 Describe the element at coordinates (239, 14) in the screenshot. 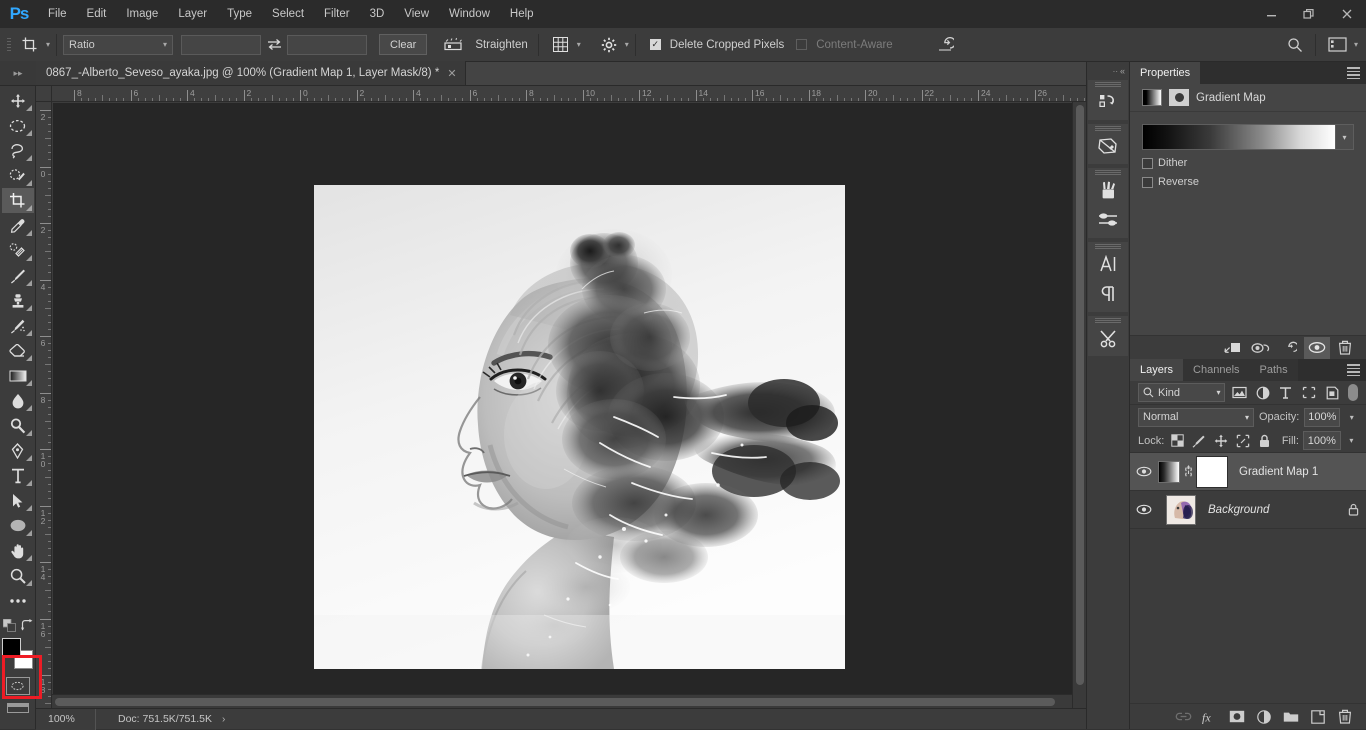

I see `menu-type: Type` at that location.